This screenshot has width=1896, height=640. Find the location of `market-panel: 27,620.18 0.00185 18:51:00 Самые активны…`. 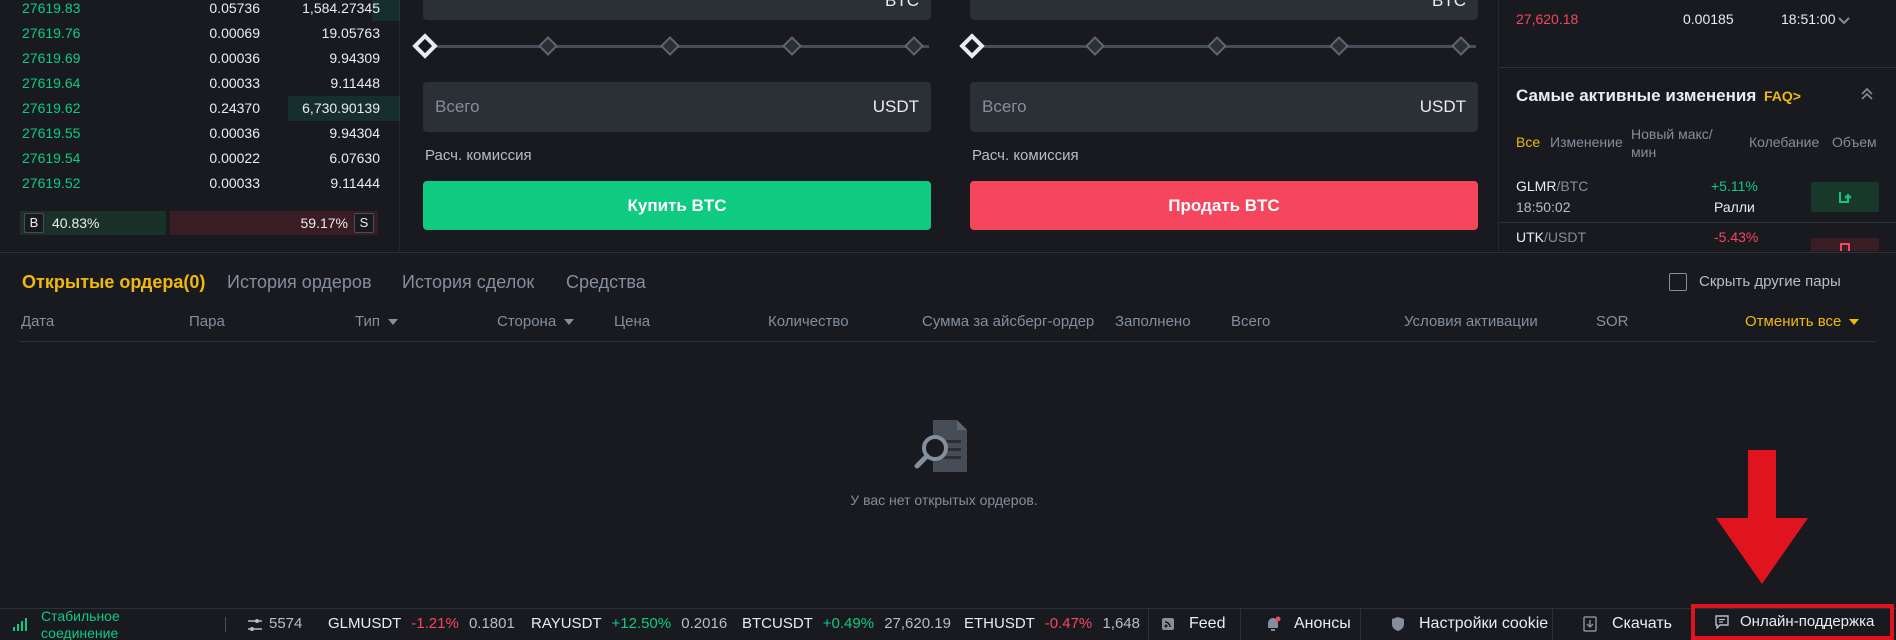

market-panel: 27,620.18 0.00185 18:51:00 Самые активны… is located at coordinates (1697, 125).